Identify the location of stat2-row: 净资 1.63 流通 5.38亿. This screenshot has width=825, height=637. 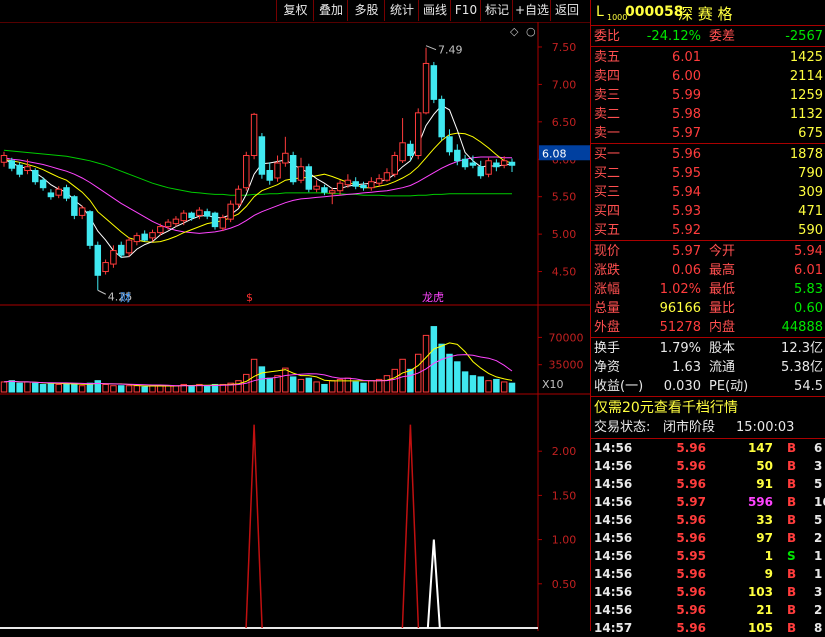
(708, 367).